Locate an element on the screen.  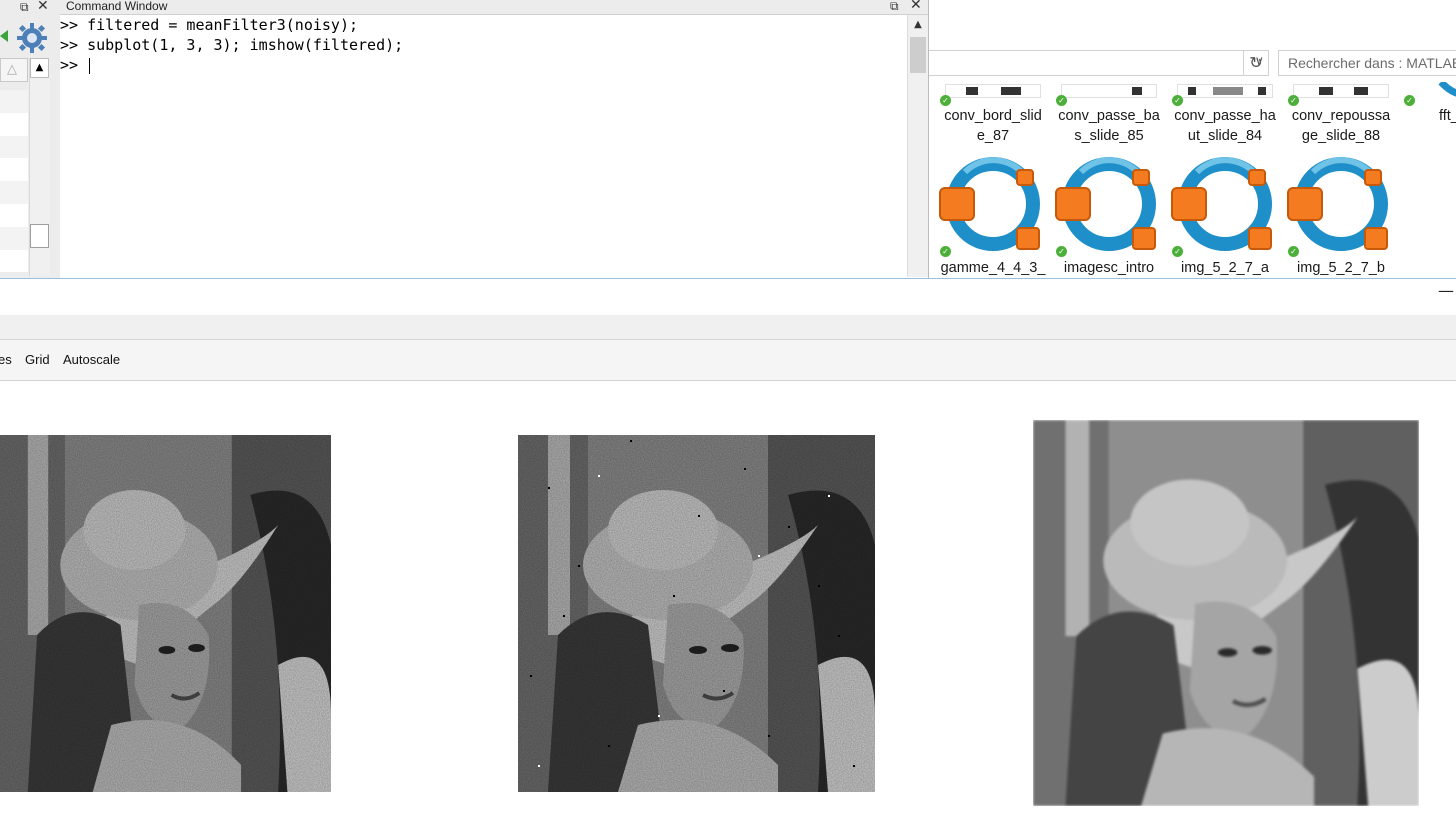
explorer-ribbon is located at coordinates (1192, 23).